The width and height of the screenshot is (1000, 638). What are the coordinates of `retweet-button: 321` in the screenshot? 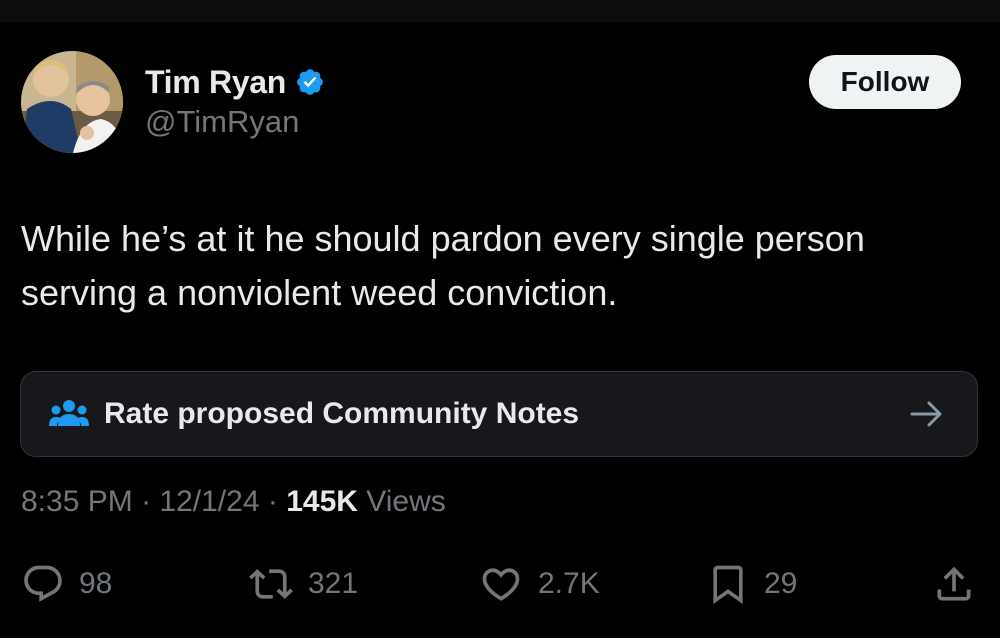 It's located at (303, 584).